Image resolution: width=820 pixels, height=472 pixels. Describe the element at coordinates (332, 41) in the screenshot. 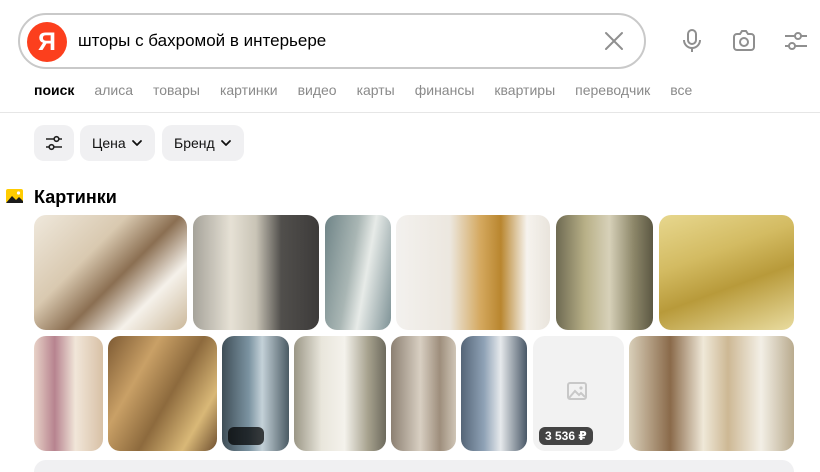

I see `search-bar: Я шторы с бахромой в интерьере` at that location.